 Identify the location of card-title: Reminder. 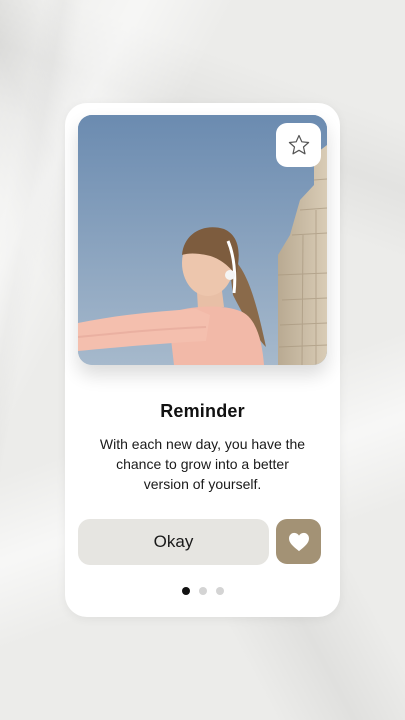
(202, 411).